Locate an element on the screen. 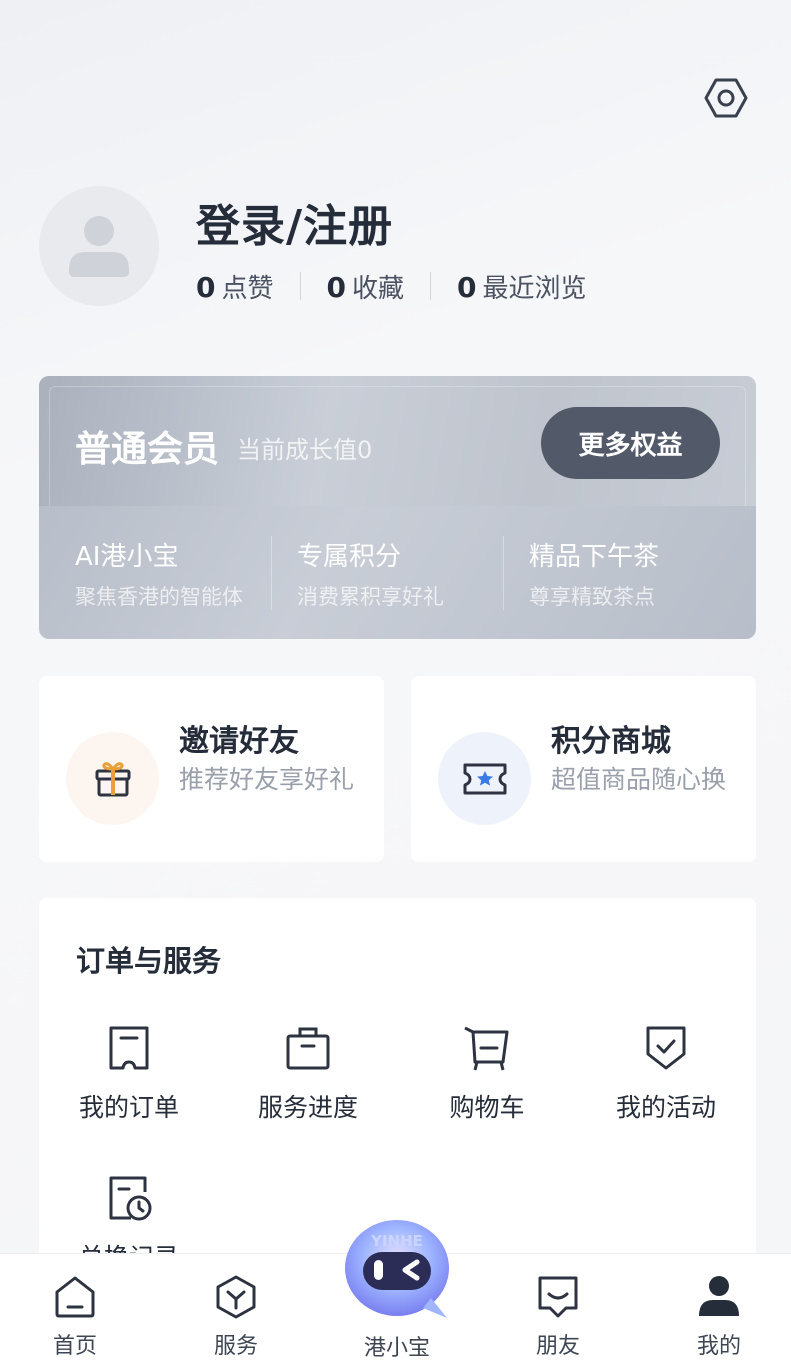 The width and height of the screenshot is (791, 1362). mascot-brand-text: YINHE is located at coordinates (396, 1241).